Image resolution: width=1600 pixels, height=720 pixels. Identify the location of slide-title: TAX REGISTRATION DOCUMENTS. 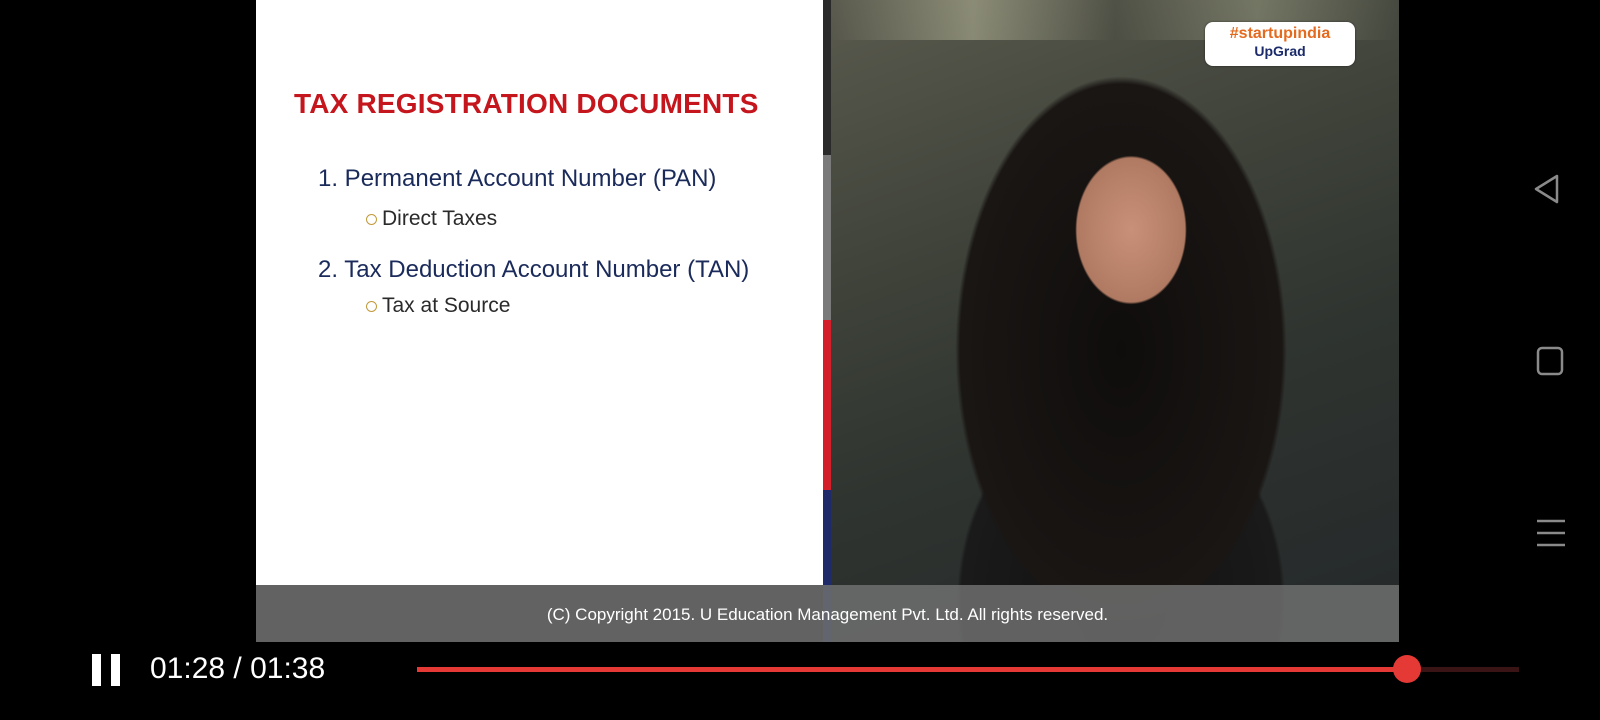
(526, 103).